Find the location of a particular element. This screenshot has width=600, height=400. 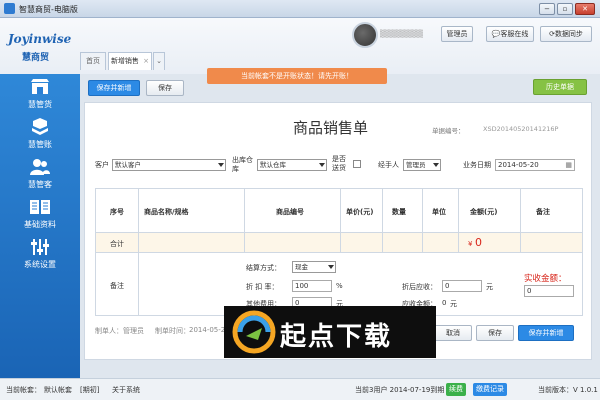

created-time-value: 2014-05-2 is located at coordinates (207, 330).